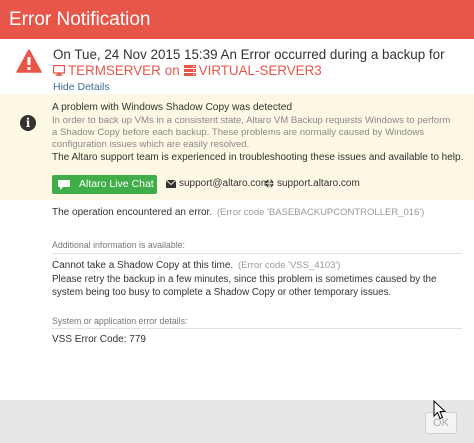 This screenshot has height=443, width=474. What do you see at coordinates (59, 70) in the screenshot?
I see `monitor-icon` at bounding box center [59, 70].